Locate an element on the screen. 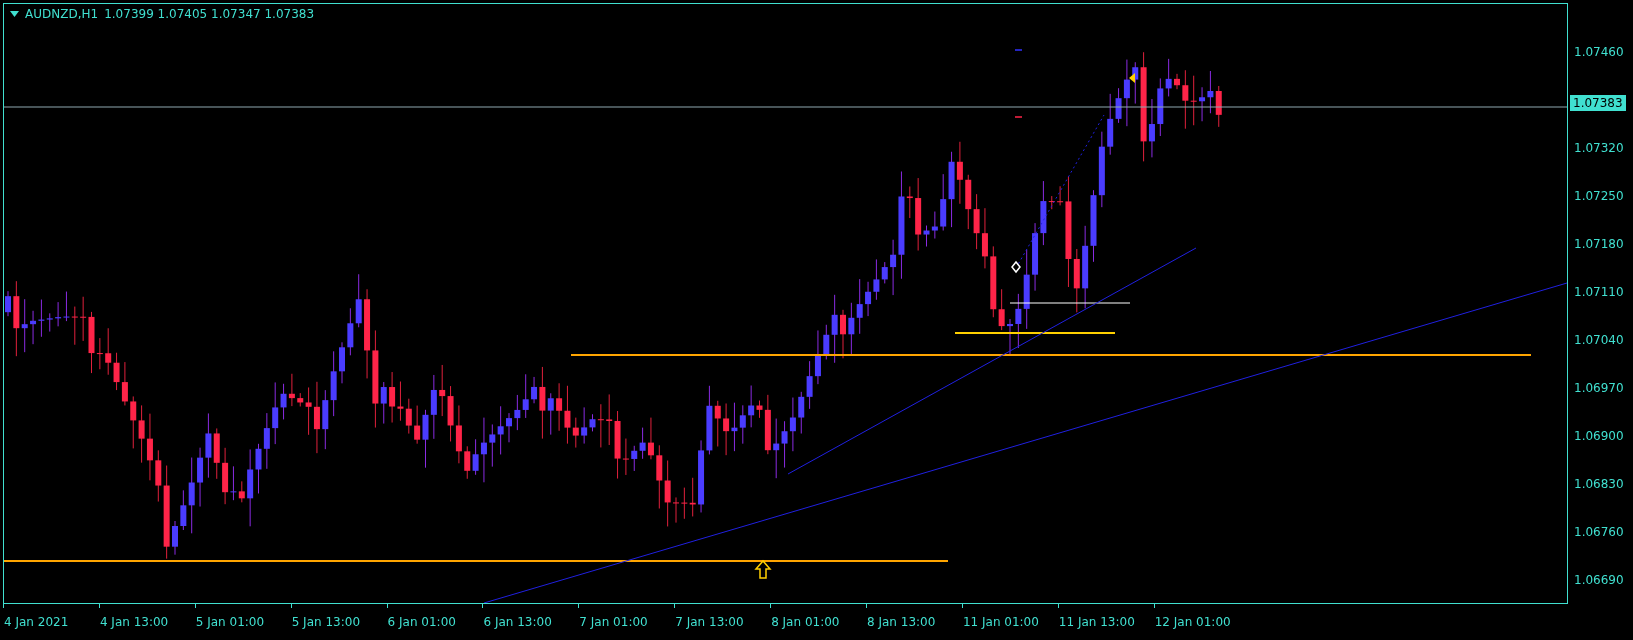 Image resolution: width=1633 pixels, height=640 pixels. price-label: 1.06970 is located at coordinates (1599, 388).